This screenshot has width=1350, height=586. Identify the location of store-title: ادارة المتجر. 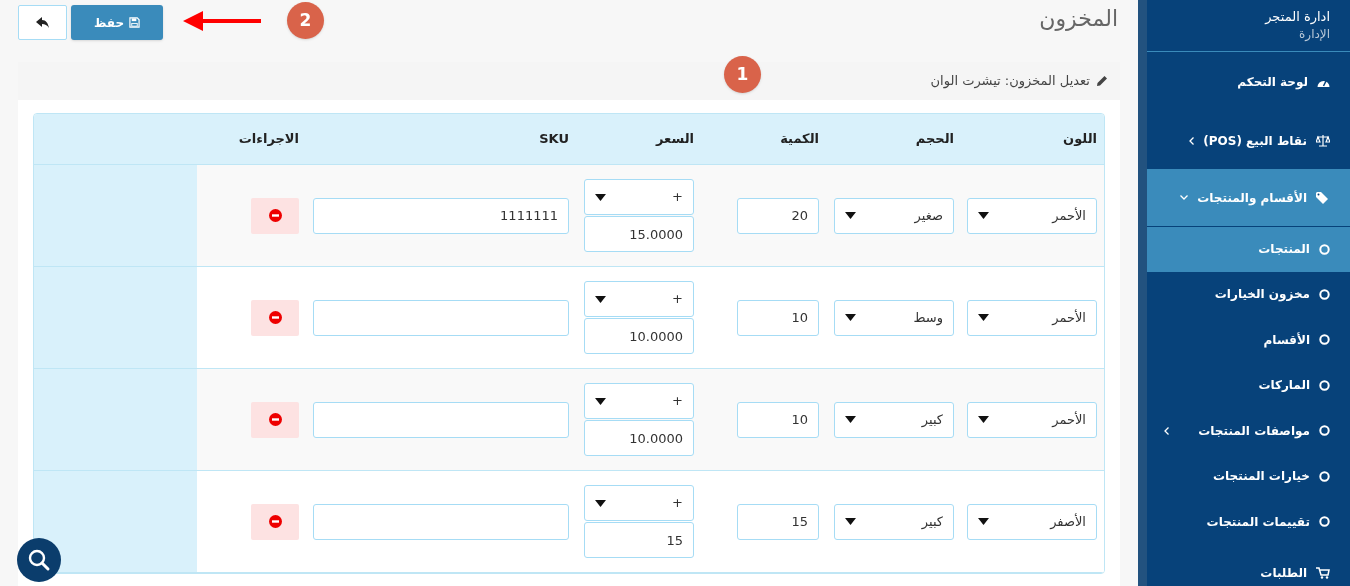
(1297, 17).